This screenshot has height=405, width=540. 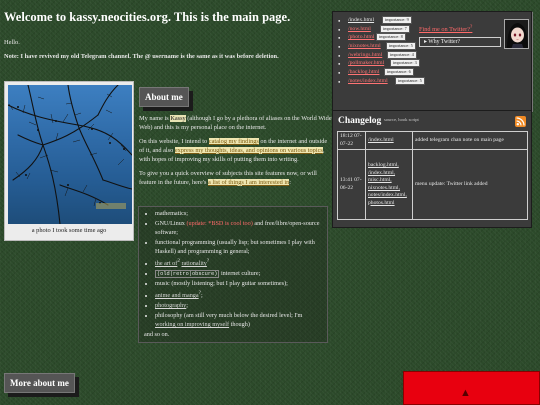 I want to click on interest-text: GNU/Linux, so click(x=171, y=223).